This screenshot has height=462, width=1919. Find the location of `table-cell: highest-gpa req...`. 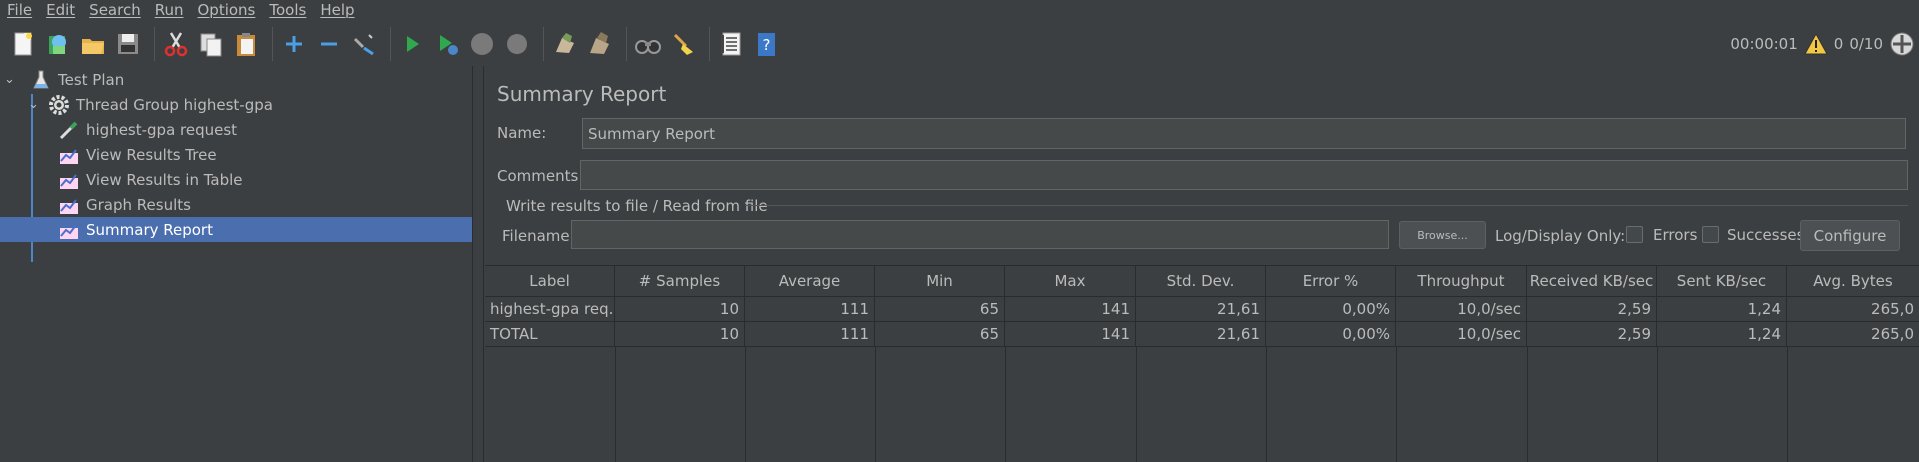

table-cell: highest-gpa req... is located at coordinates (550, 309).